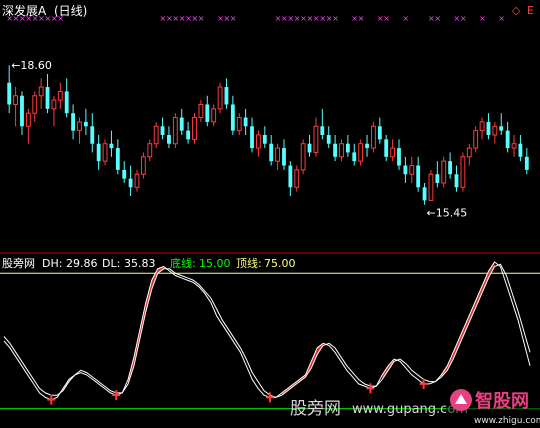 This screenshot has height=428, width=540. What do you see at coordinates (183, 263) in the screenshot?
I see `bottom-line-label: 底线:` at bounding box center [183, 263].